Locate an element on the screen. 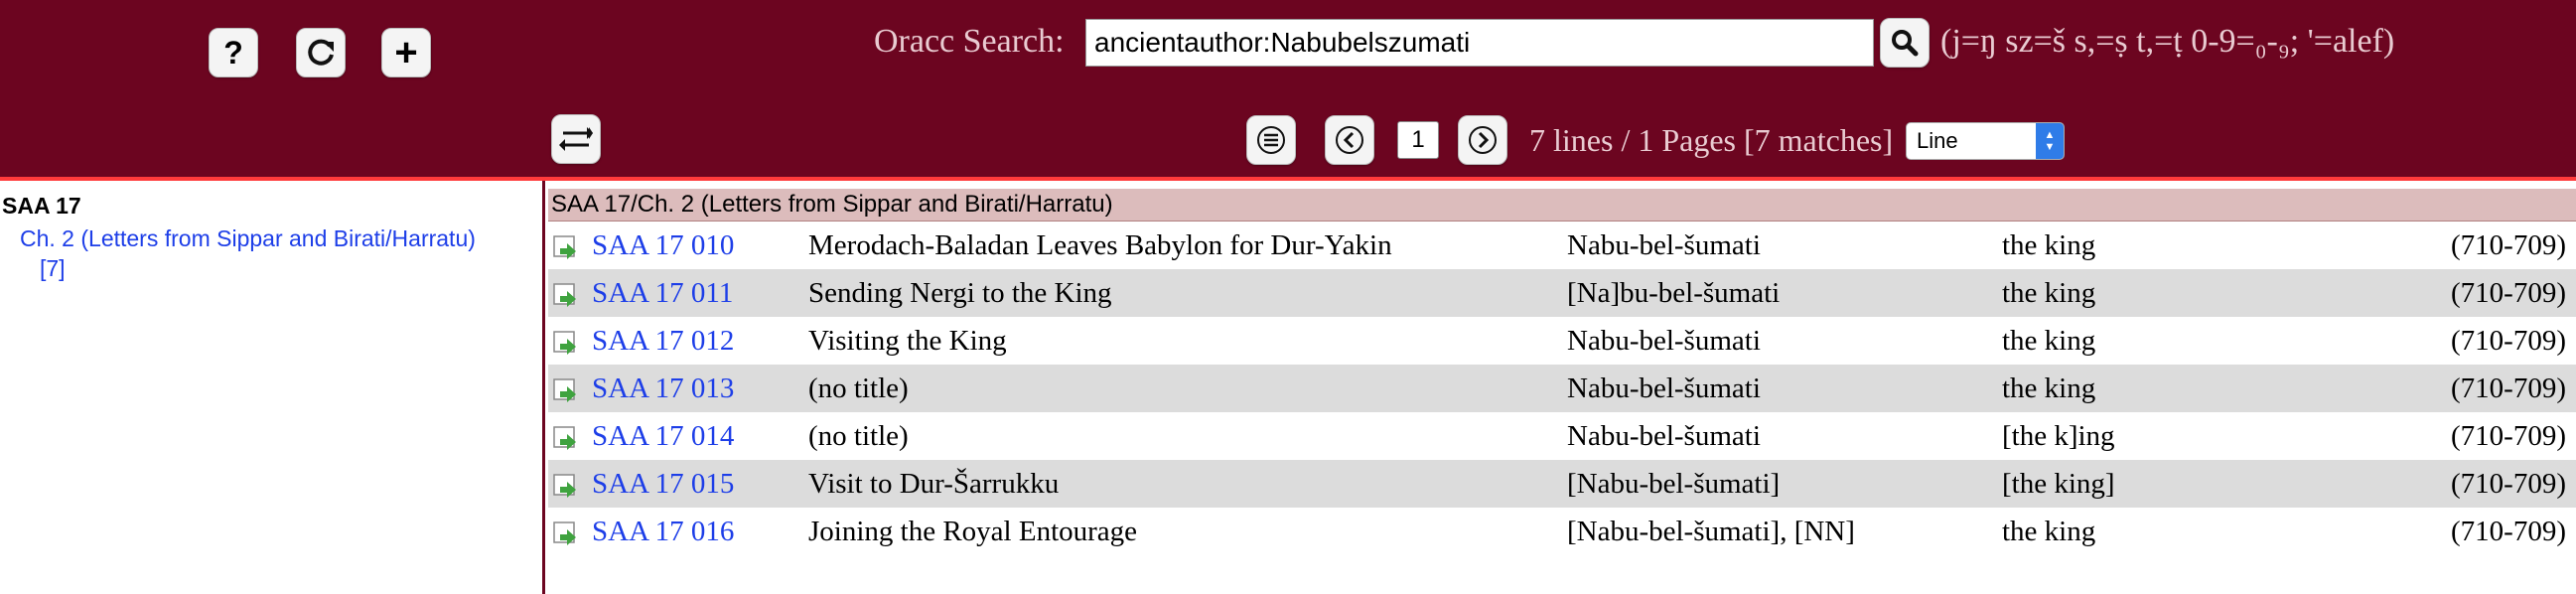 The width and height of the screenshot is (2576, 594). text-id-link: SAA 17 013 is located at coordinates (663, 388).